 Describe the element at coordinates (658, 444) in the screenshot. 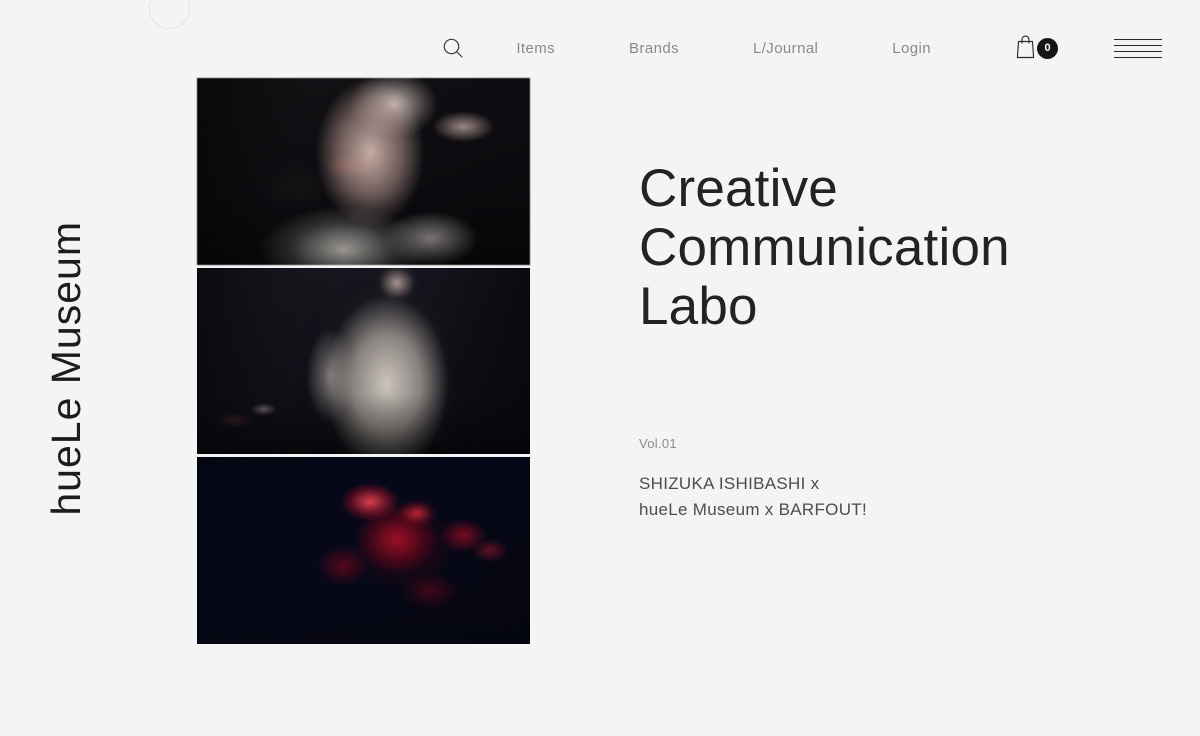

I see `volume-label: Vol.01` at that location.